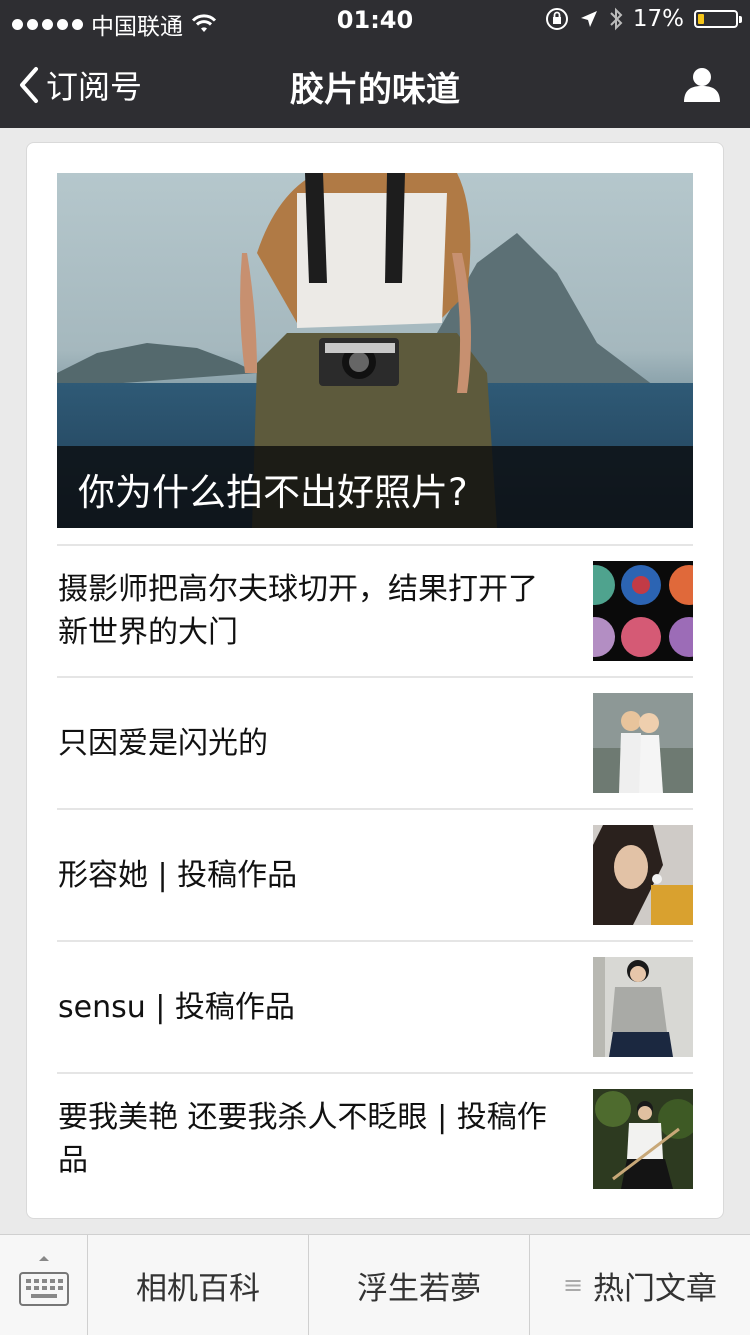  I want to click on menu-item-camera-wiki: 相机百科, so click(198, 1285).